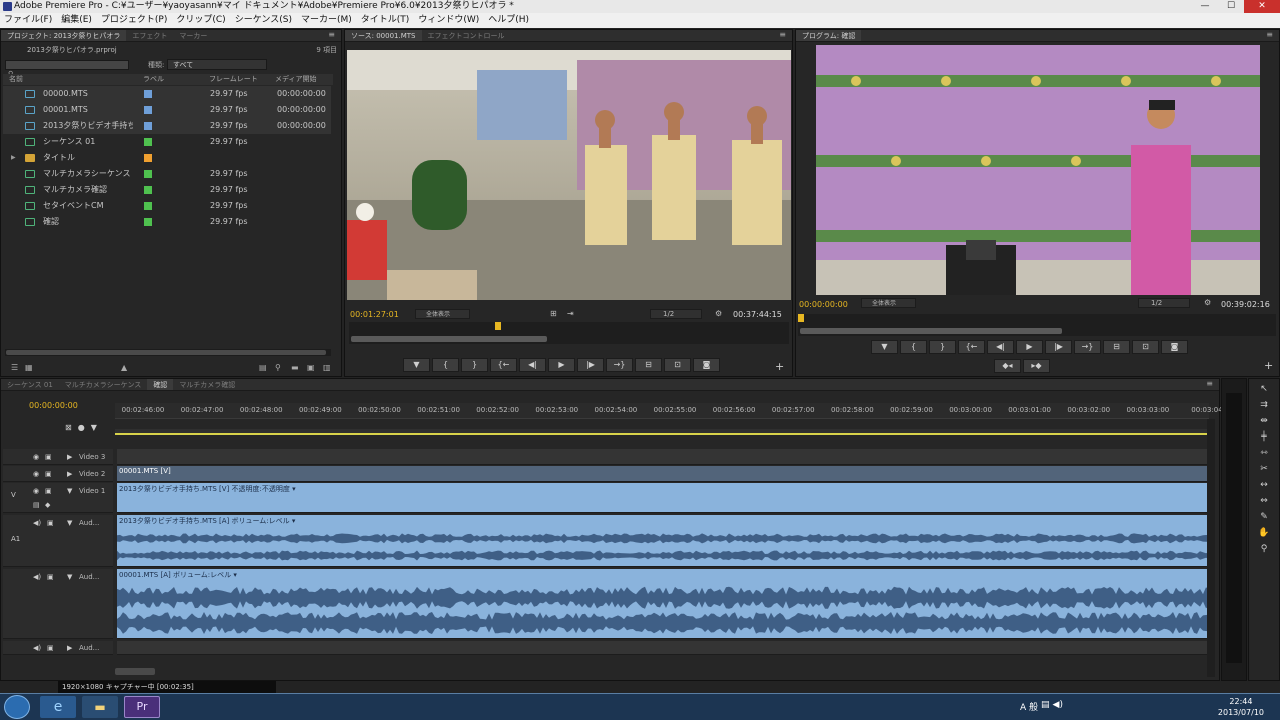  I want to click on pen-tool-icon: ✎, so click(1264, 517).